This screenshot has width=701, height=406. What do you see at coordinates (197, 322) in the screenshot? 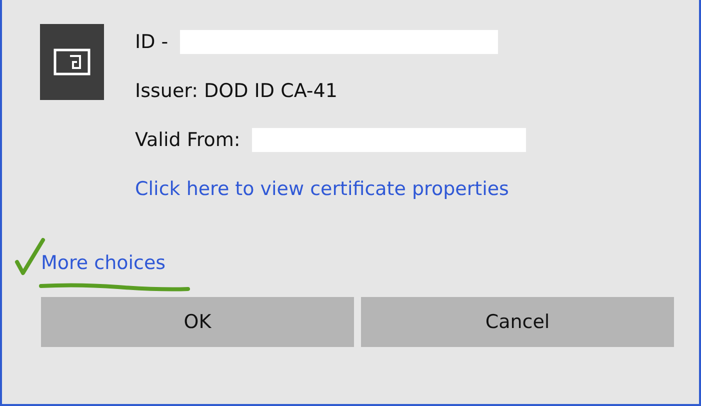
I see `ok-button: OK` at bounding box center [197, 322].